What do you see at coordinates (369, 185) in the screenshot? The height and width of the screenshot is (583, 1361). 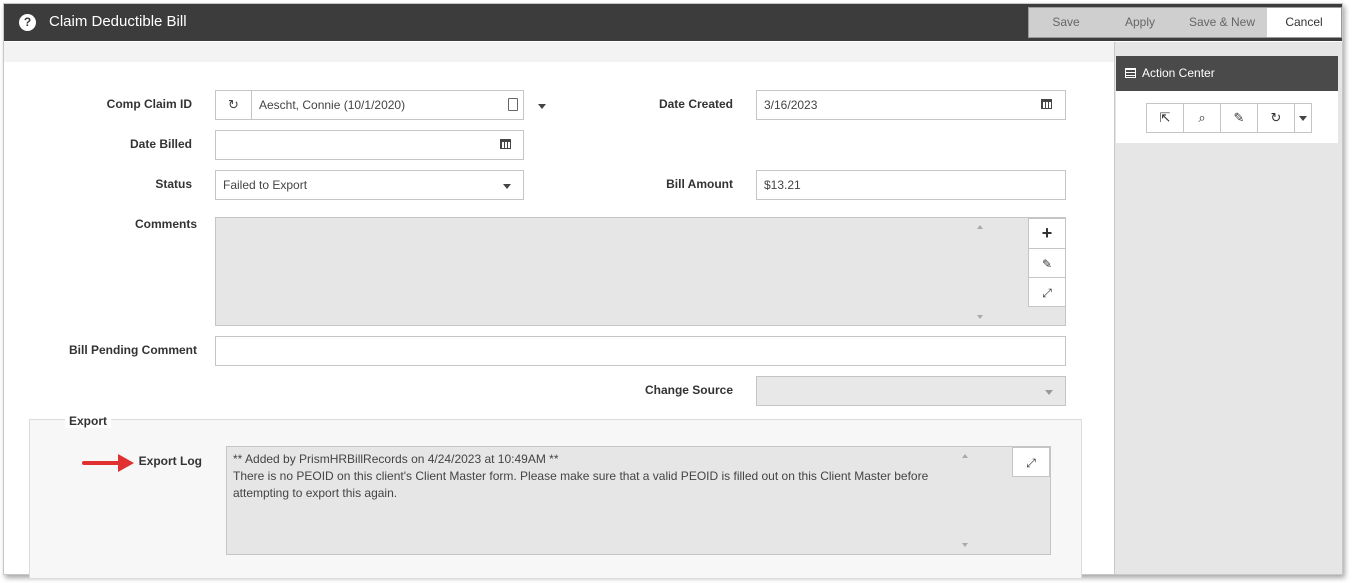 I see `status-select: Failed to Export` at bounding box center [369, 185].